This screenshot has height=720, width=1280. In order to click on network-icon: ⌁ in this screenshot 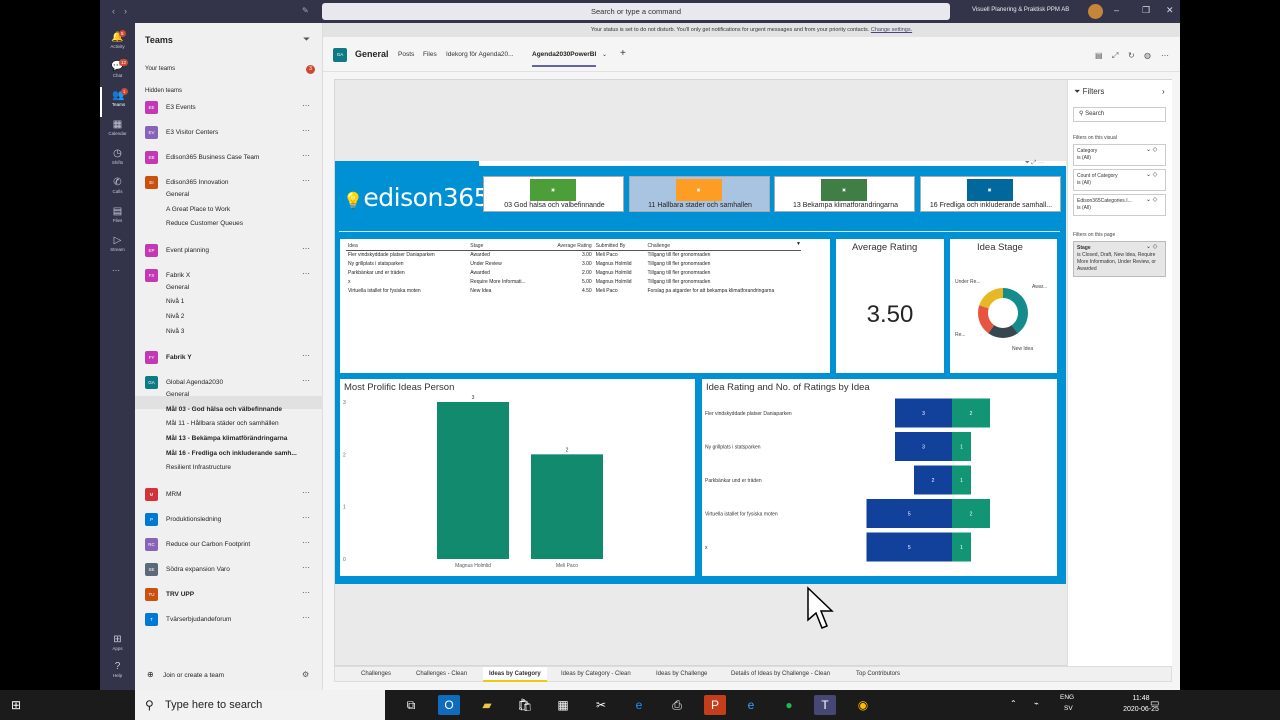, I will do `click(1036, 703)`.